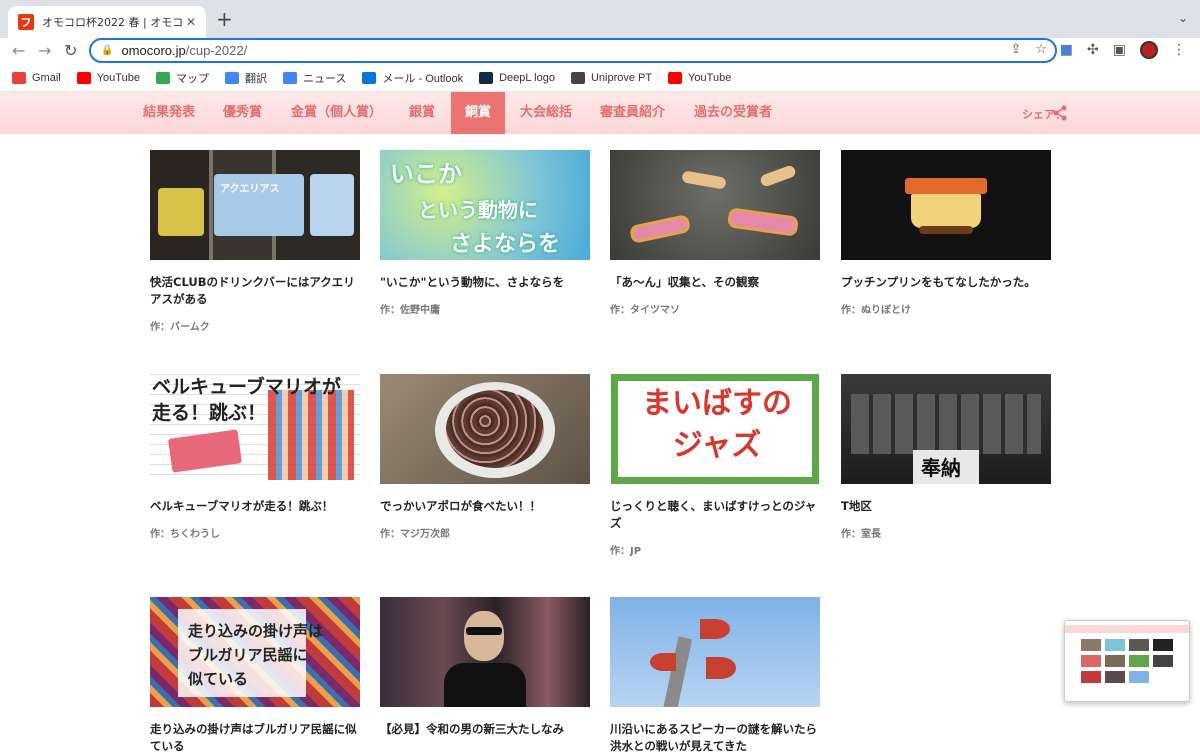  What do you see at coordinates (1015, 49) in the screenshot?
I see `share-page-icon: ⇪` at bounding box center [1015, 49].